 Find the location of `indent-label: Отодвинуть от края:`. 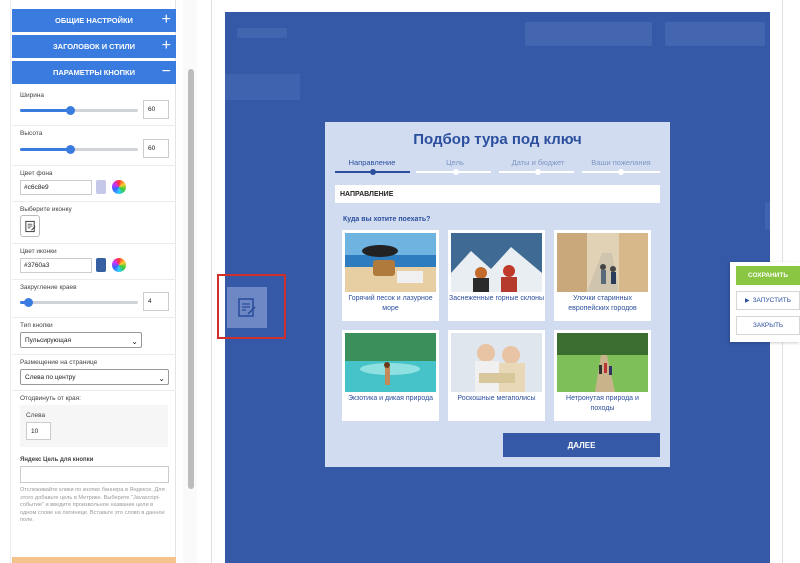

indent-label: Отодвинуть от края: is located at coordinates (50, 398).